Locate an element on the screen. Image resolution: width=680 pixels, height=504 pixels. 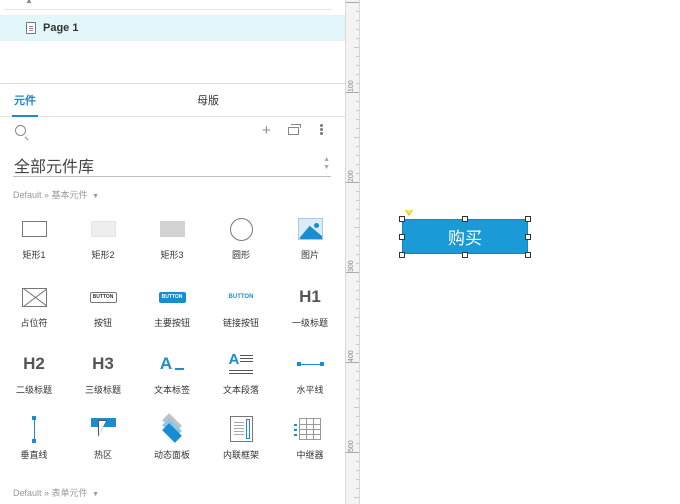
widget-label: 矩形1 is located at coordinates (34, 255).